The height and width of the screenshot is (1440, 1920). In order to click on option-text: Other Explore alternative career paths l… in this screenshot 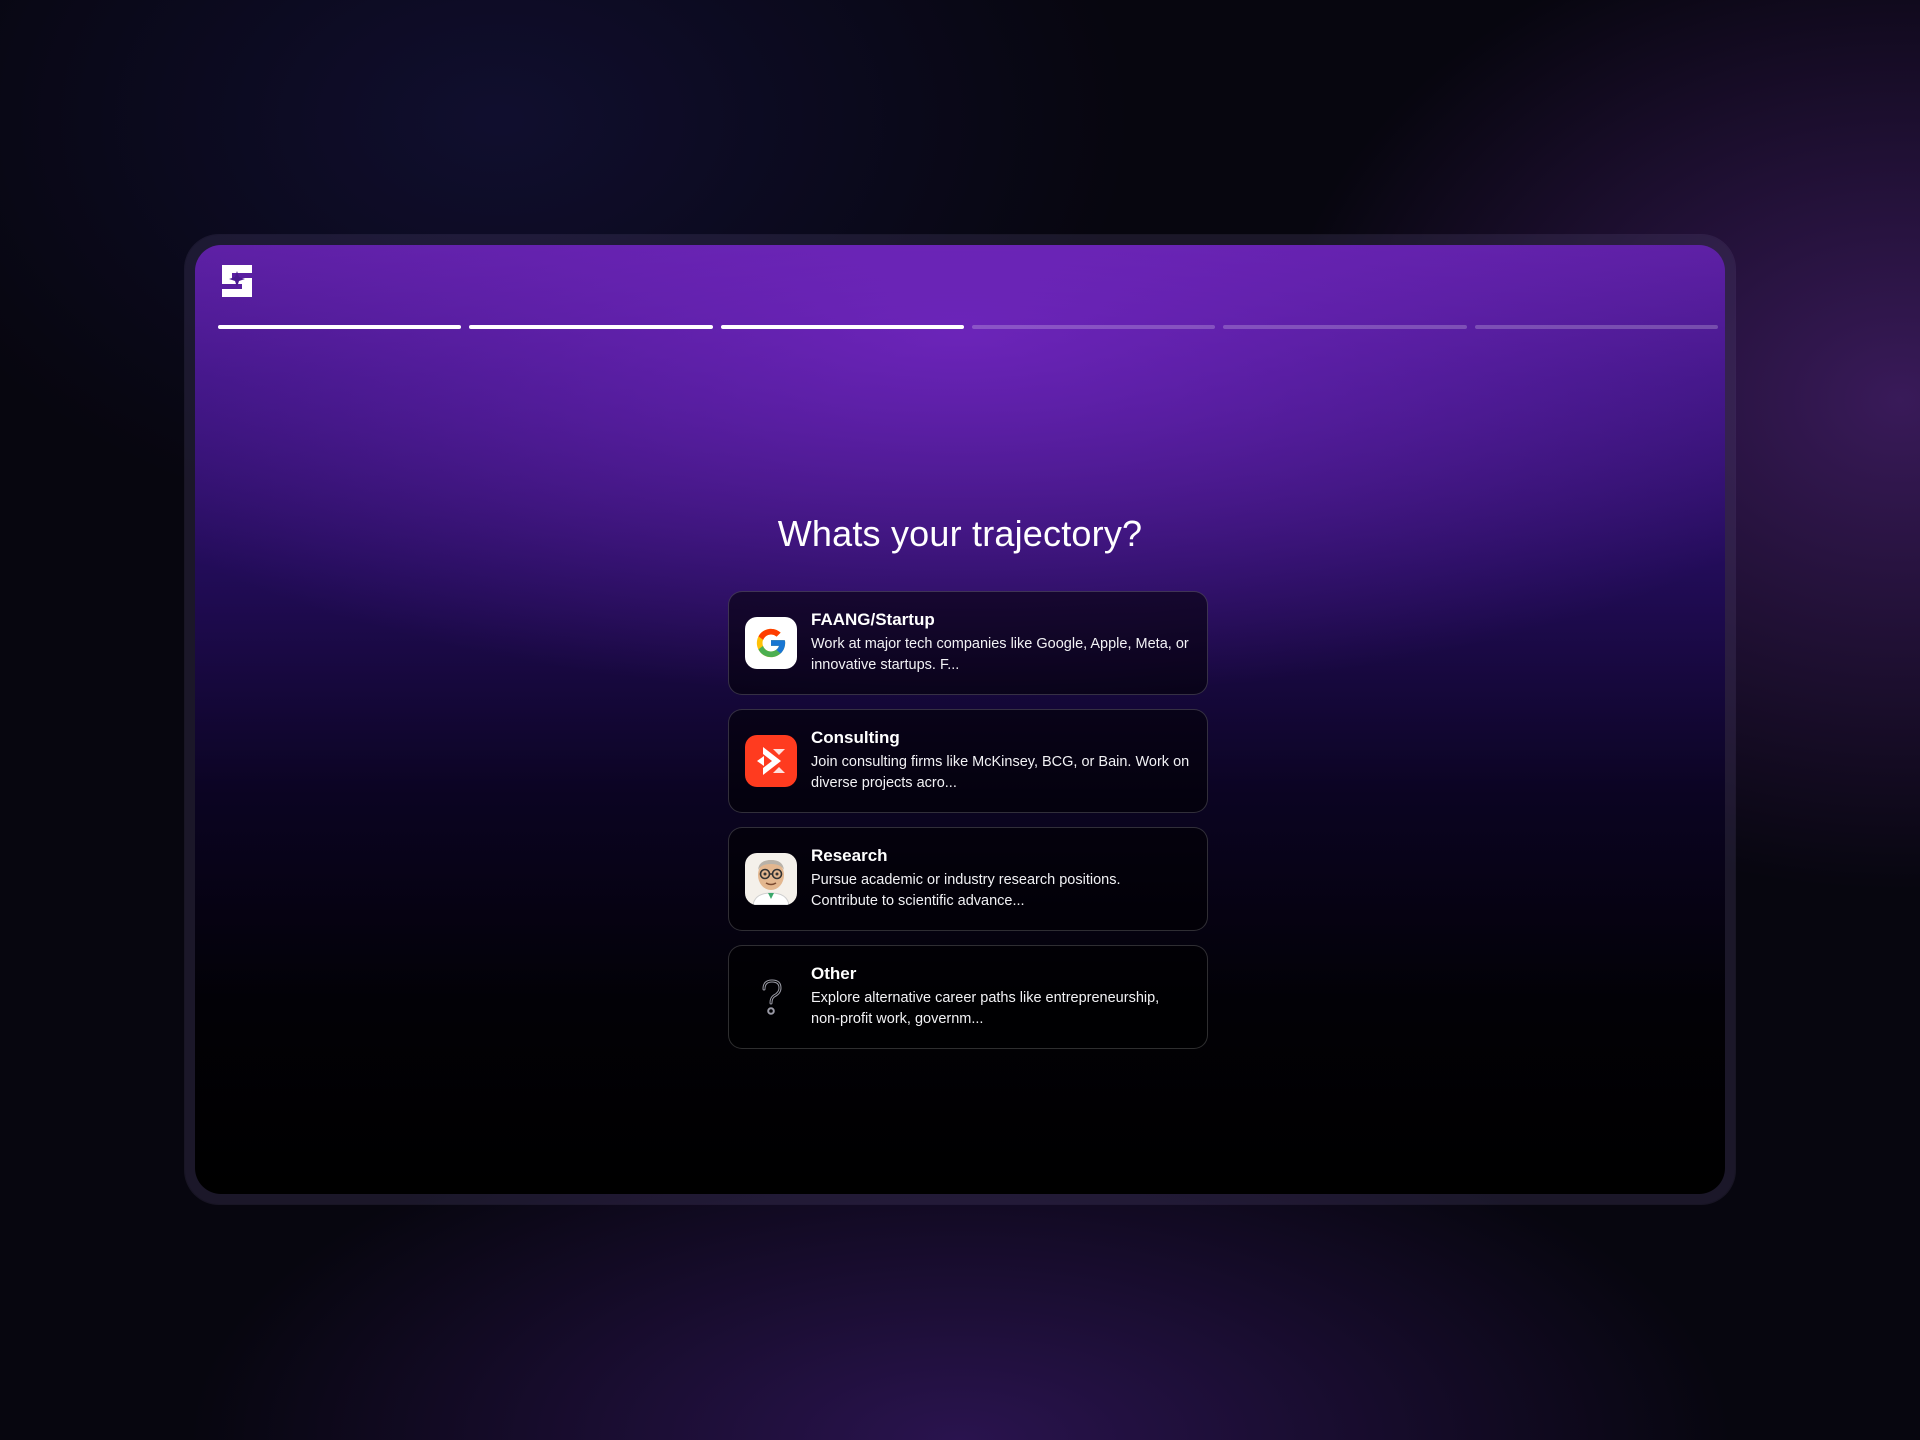, I will do `click(1001, 997)`.